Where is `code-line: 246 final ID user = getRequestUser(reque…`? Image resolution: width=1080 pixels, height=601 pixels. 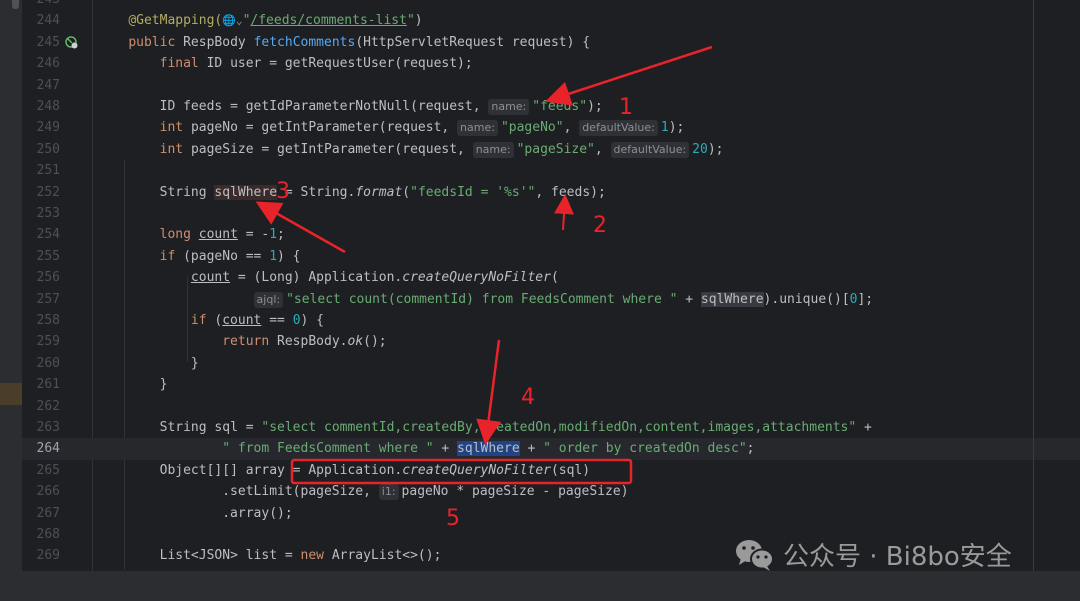 code-line: 246 final ID user = getRequestUser(reque… is located at coordinates (551, 63).